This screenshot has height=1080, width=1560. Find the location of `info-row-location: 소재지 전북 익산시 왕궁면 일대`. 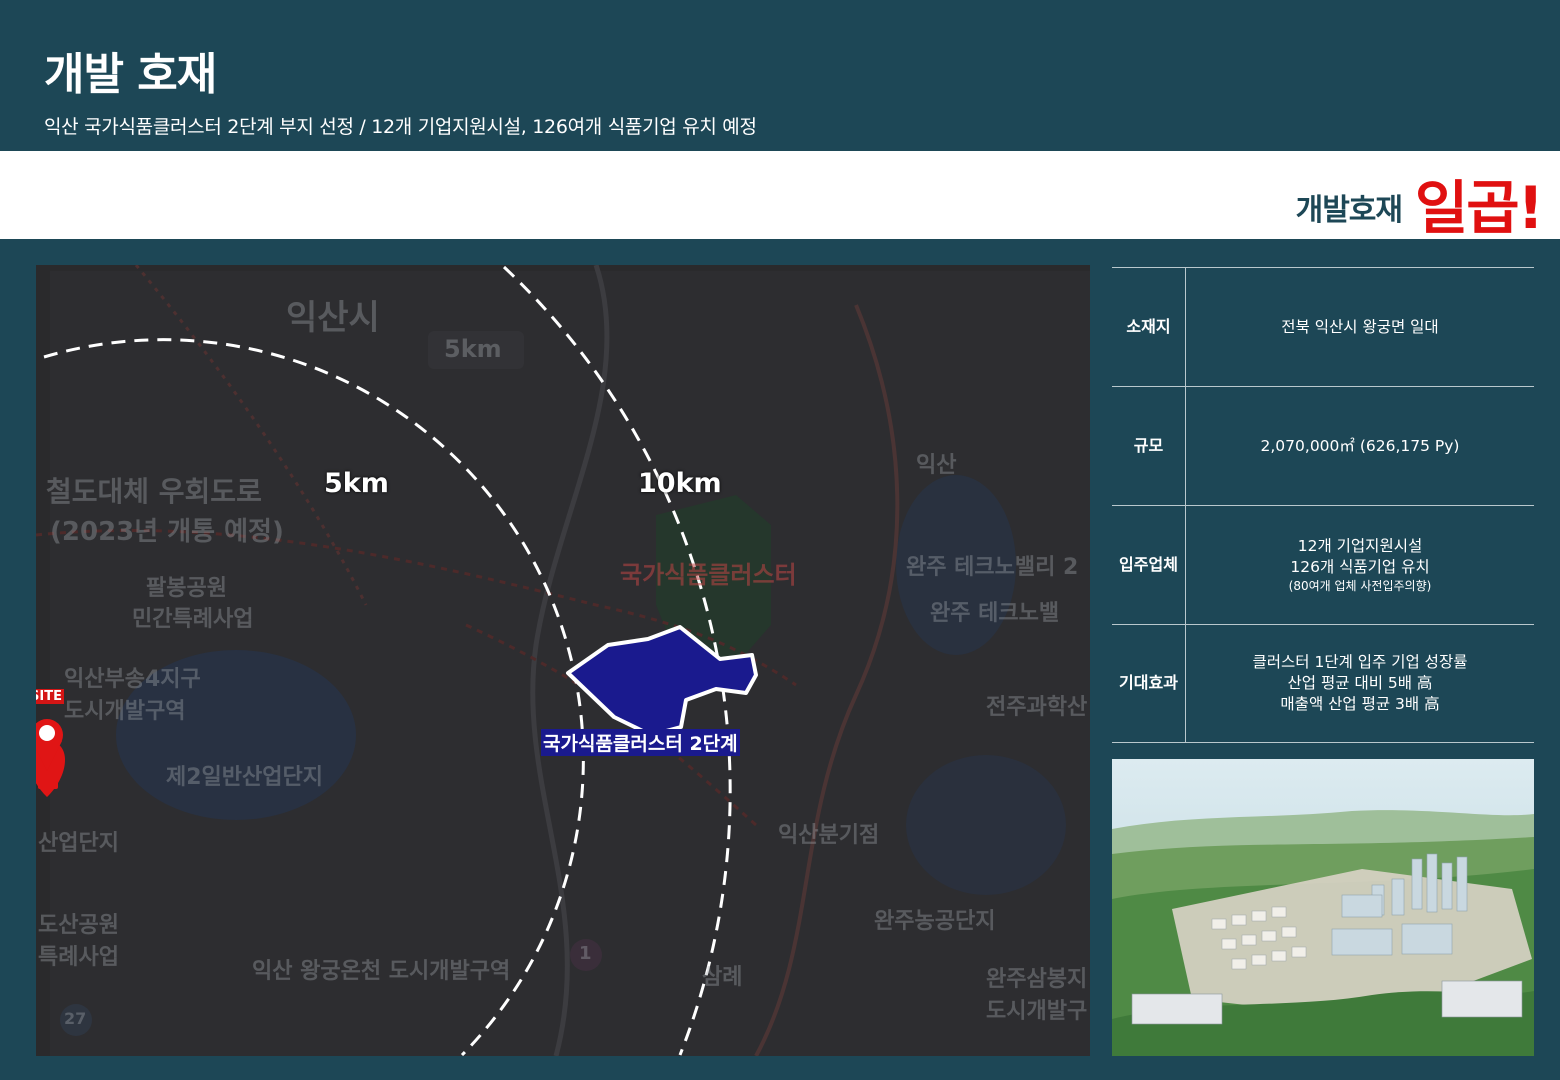

info-row-location: 소재지 전북 익산시 왕궁면 일대 is located at coordinates (1323, 326).